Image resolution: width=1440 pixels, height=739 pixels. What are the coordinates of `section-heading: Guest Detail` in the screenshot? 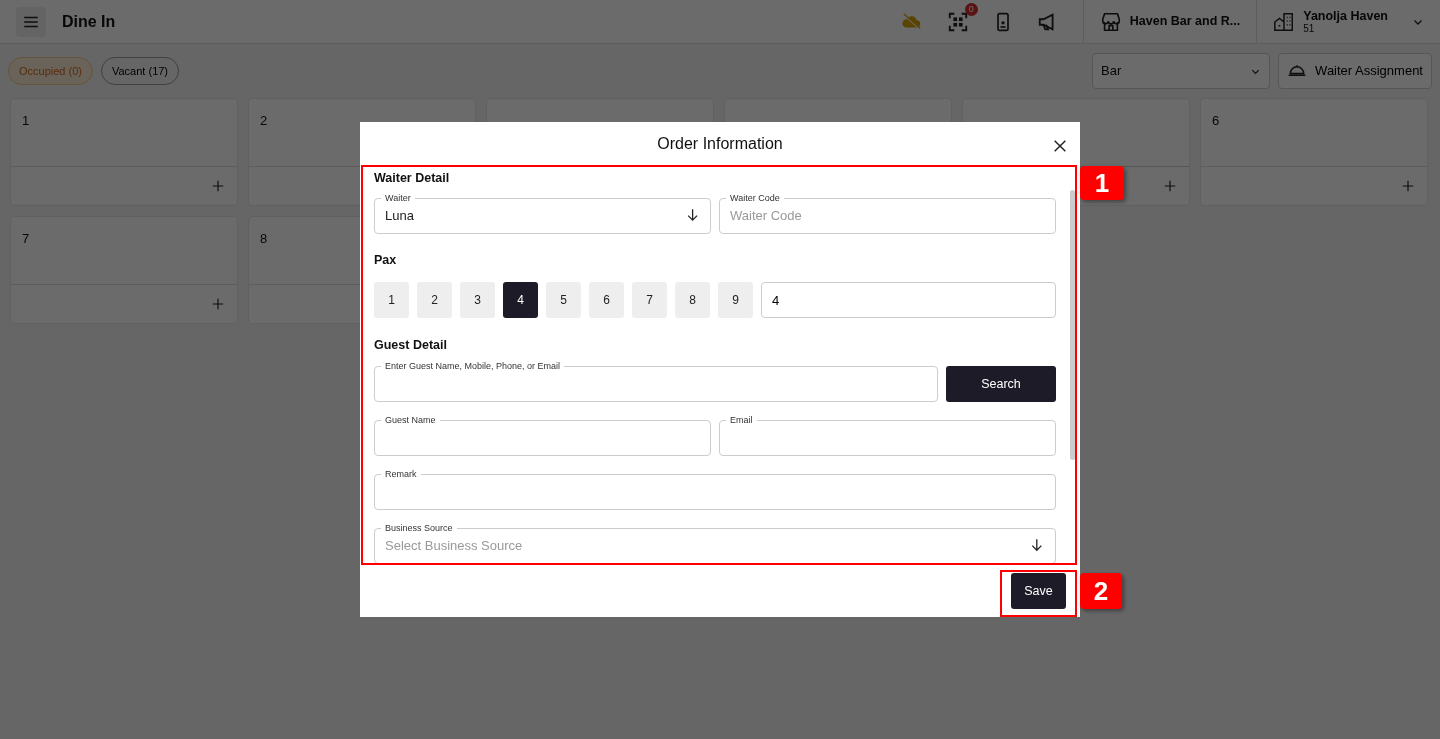 It's located at (411, 345).